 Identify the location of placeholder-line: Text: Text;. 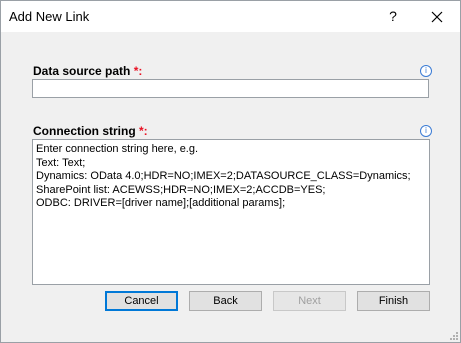
(61, 162).